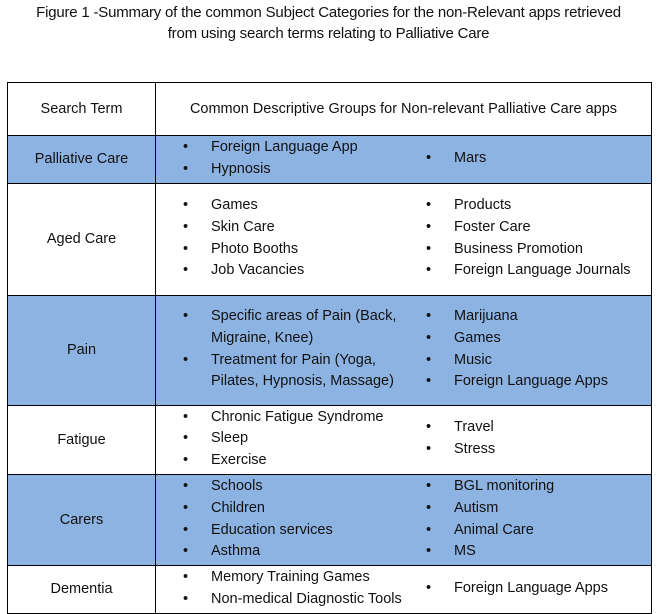 The image size is (657, 614). I want to click on search-term-cell: Fatigue, so click(81, 439).